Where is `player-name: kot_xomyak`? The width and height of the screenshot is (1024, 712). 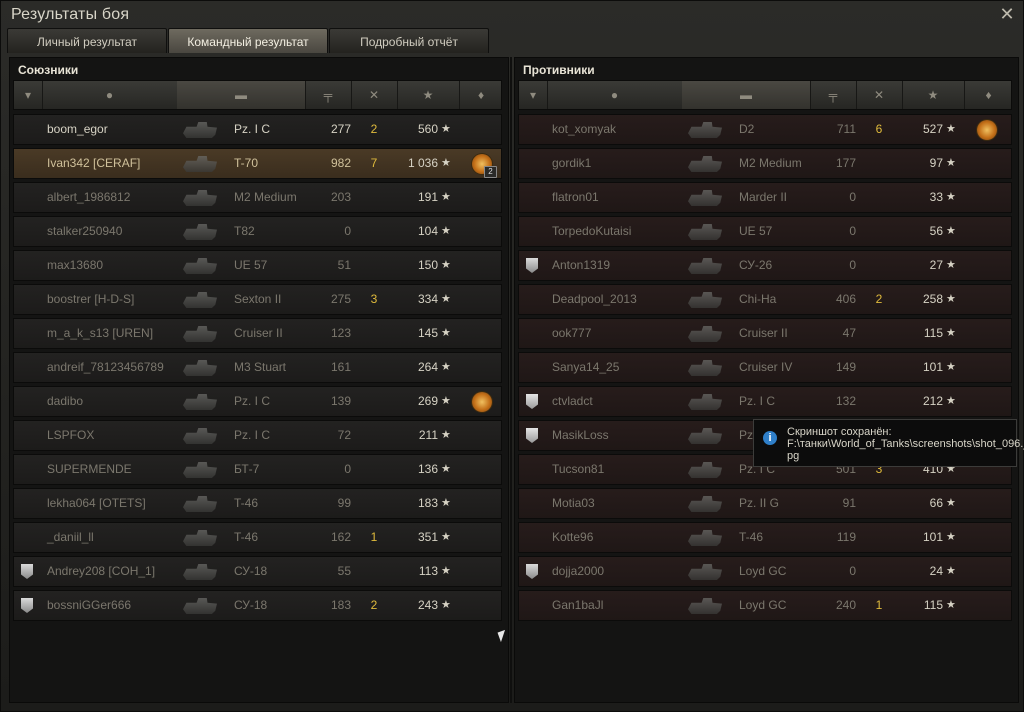
player-name: kot_xomyak is located at coordinates (622, 129).